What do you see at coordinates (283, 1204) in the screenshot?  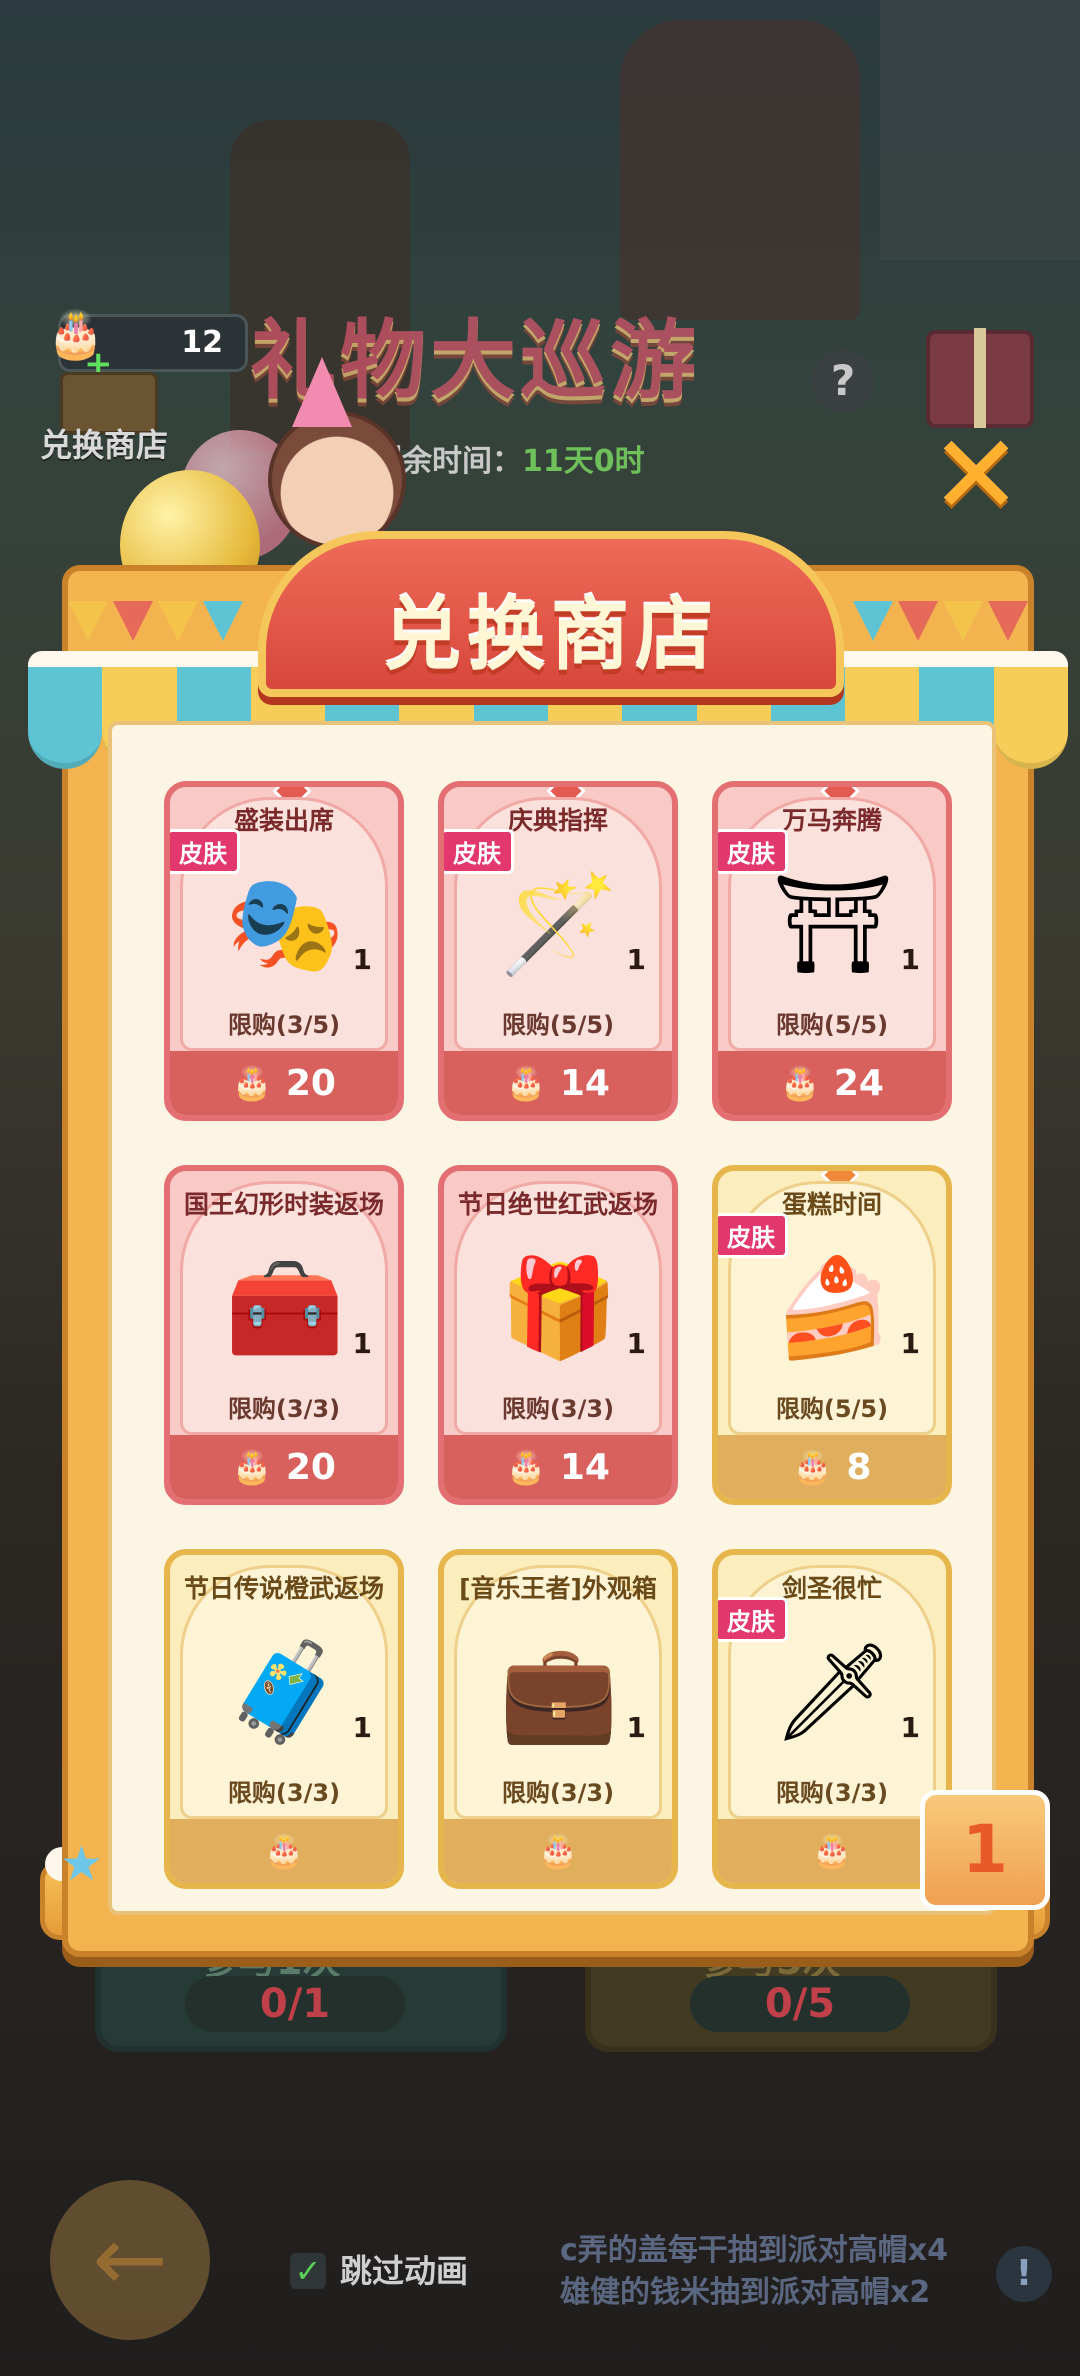 I see `item-name: 国王幻形时装返场` at bounding box center [283, 1204].